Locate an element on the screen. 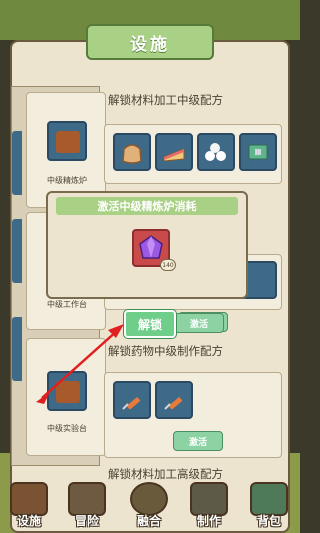 This screenshot has height=533, width=320. bottom-nav: 设施 冒险 融合 制作 背包 is located at coordinates (150, 505).